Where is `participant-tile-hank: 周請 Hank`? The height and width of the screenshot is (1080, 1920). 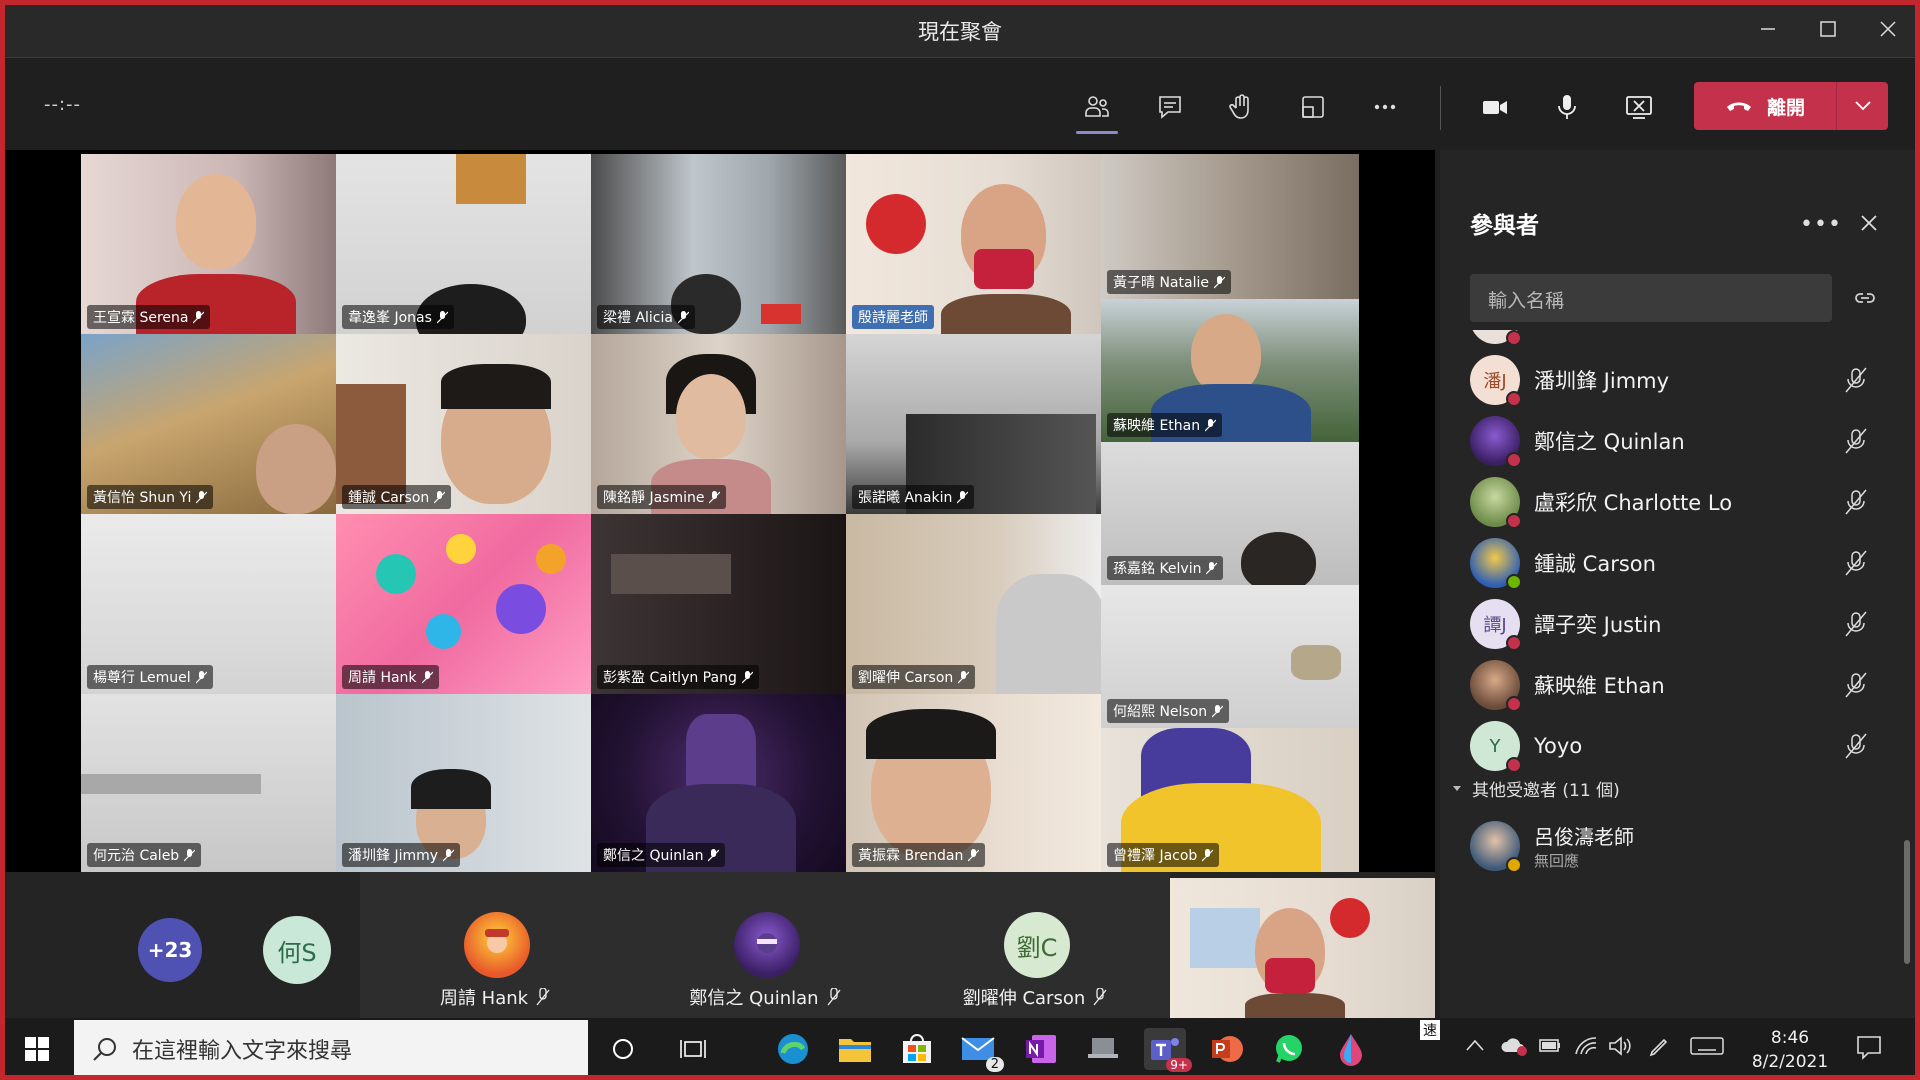
participant-tile-hank: 周請 Hank is located at coordinates (495, 945).